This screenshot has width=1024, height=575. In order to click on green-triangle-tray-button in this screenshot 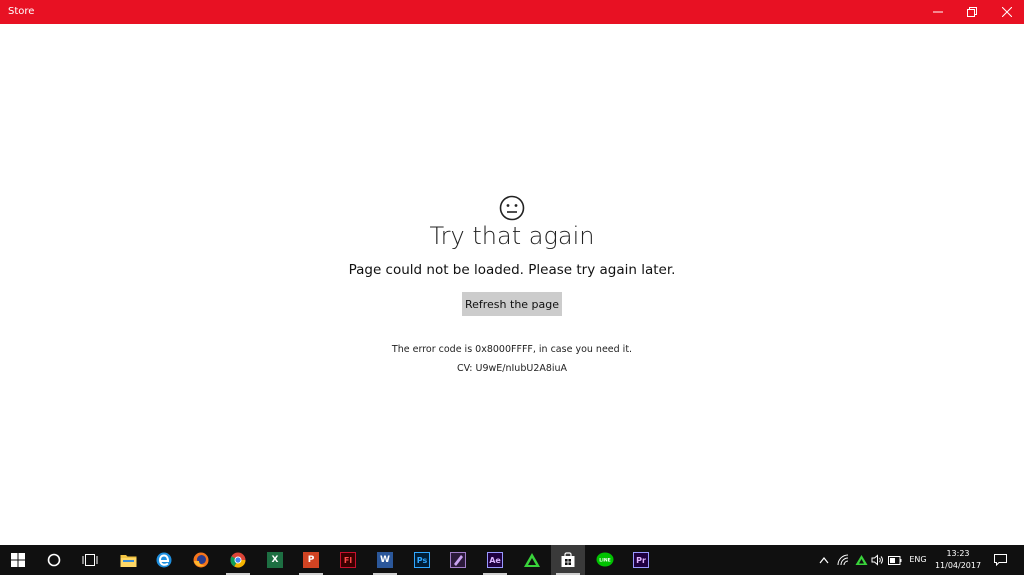, I will do `click(861, 560)`.